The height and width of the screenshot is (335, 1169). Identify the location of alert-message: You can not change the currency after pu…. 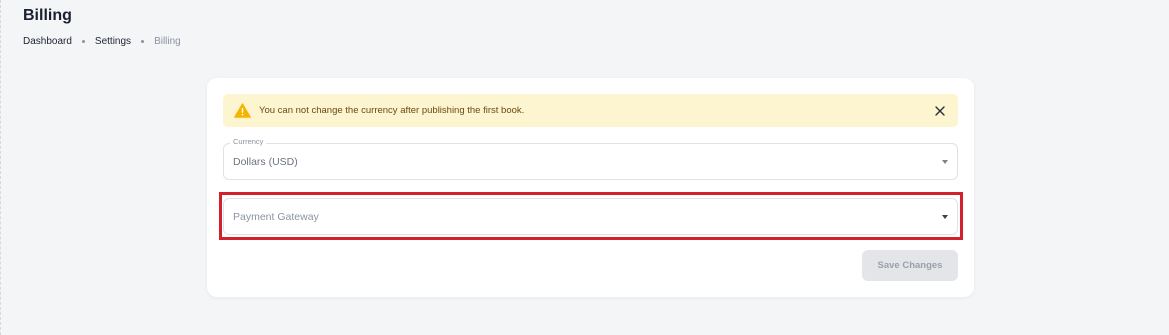
(392, 110).